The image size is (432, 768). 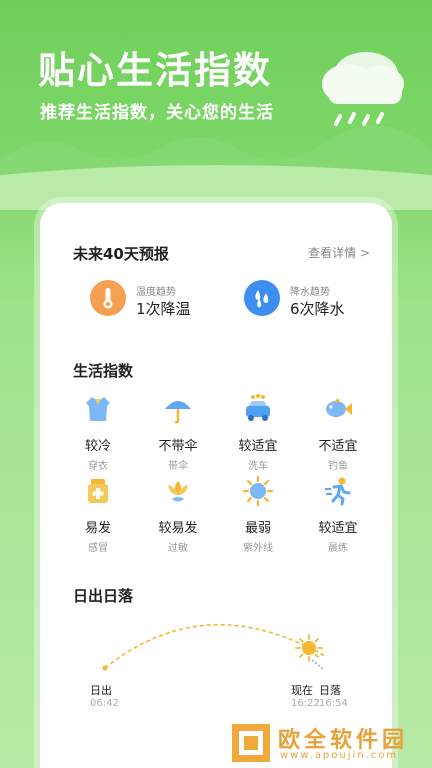 What do you see at coordinates (178, 412) in the screenshot?
I see `umbrella-icon` at bounding box center [178, 412].